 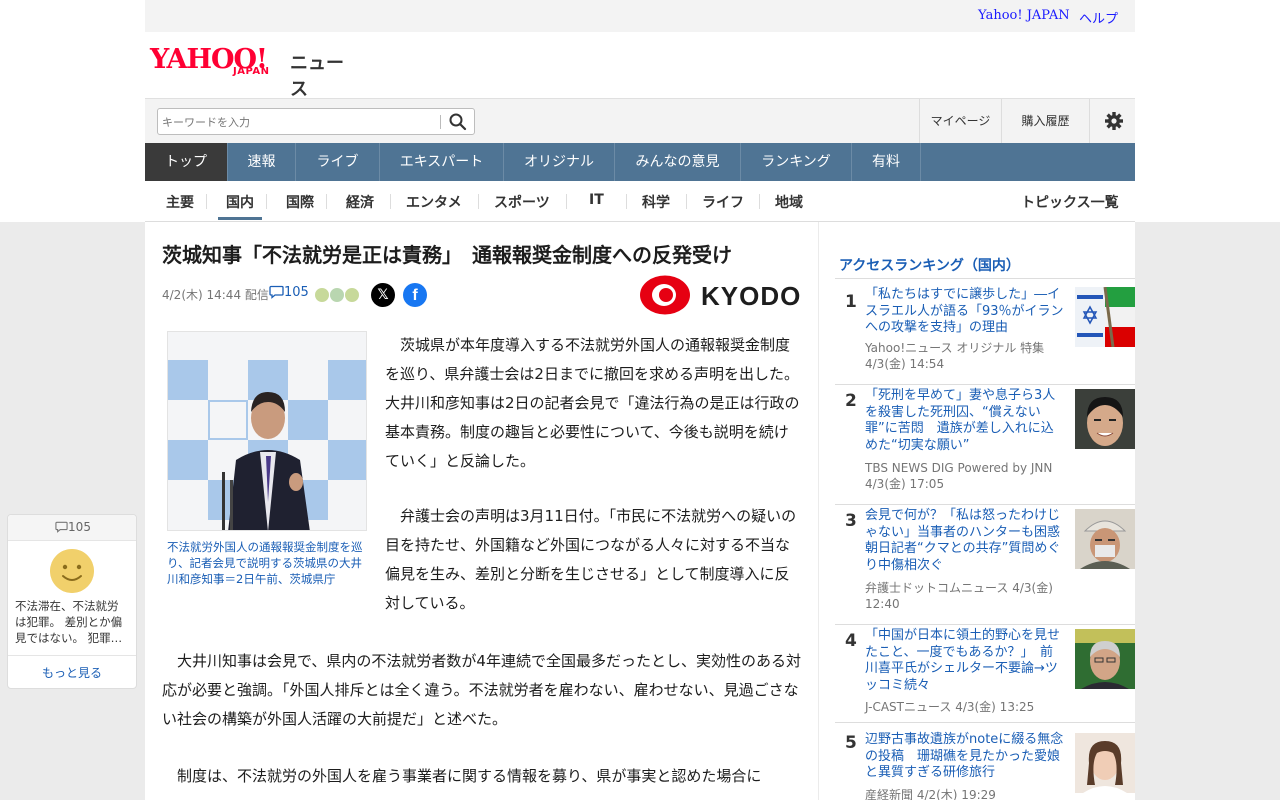 I want to click on publisher-name: KYODO, so click(x=751, y=296).